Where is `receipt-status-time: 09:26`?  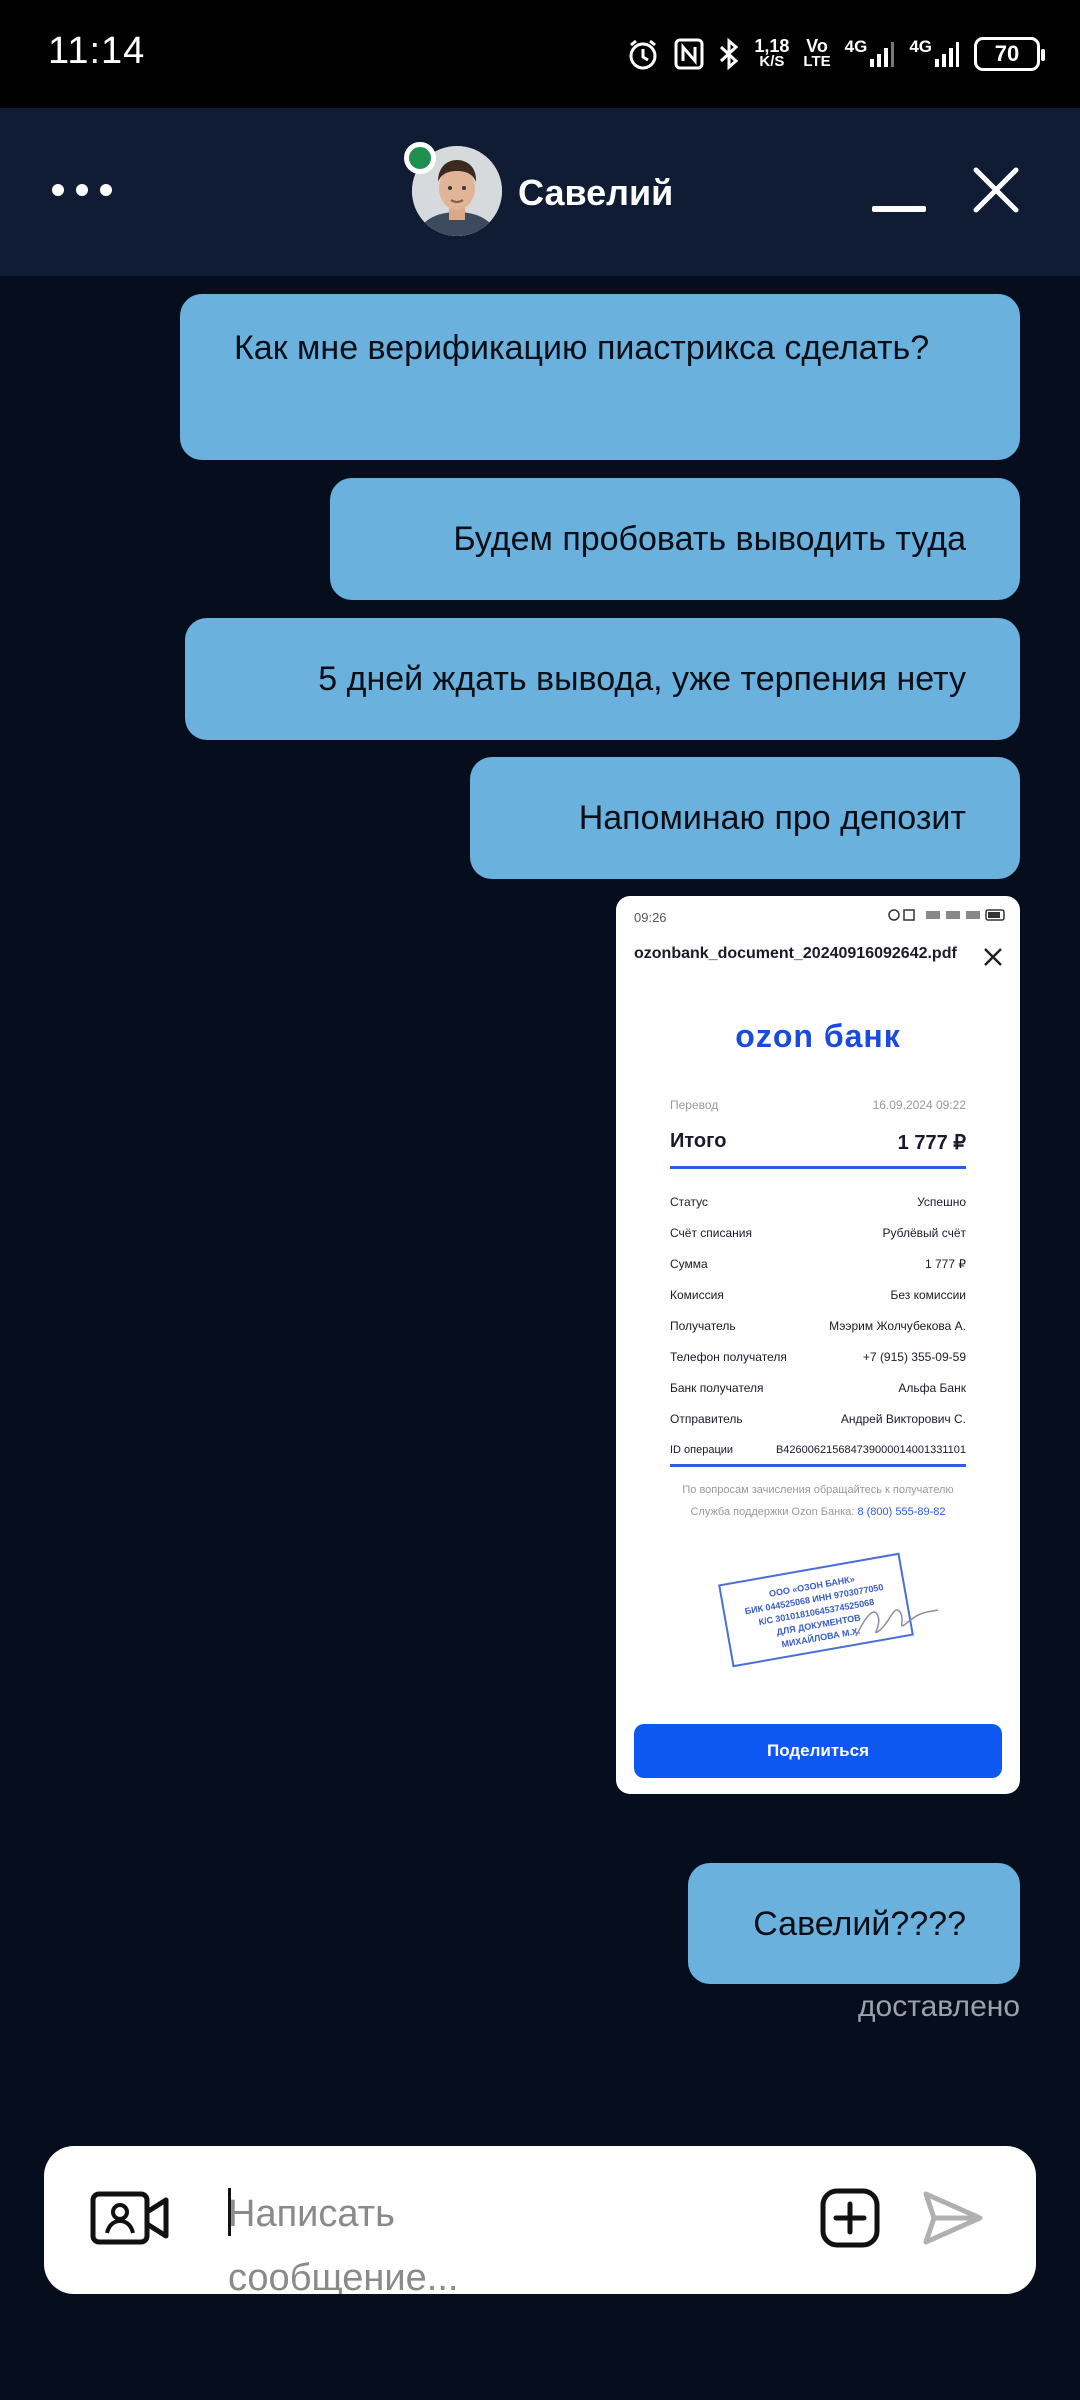 receipt-status-time: 09:26 is located at coordinates (650, 917).